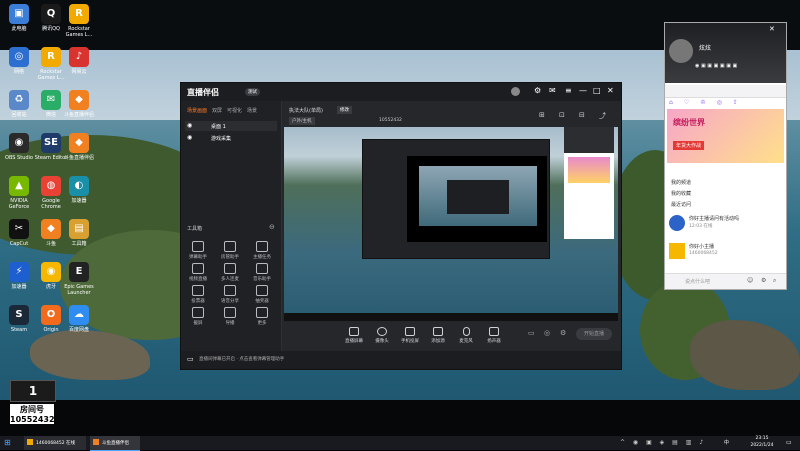 This screenshot has width=800, height=451. I want to click on room-badge-label: 房间号, so click(32, 409).